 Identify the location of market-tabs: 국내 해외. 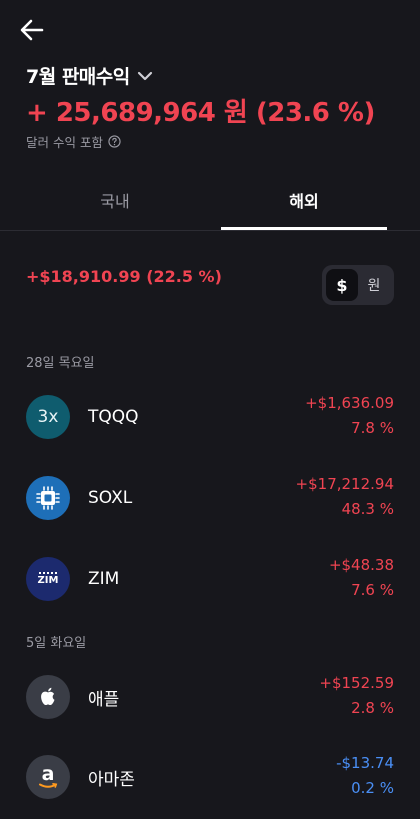
(210, 200).